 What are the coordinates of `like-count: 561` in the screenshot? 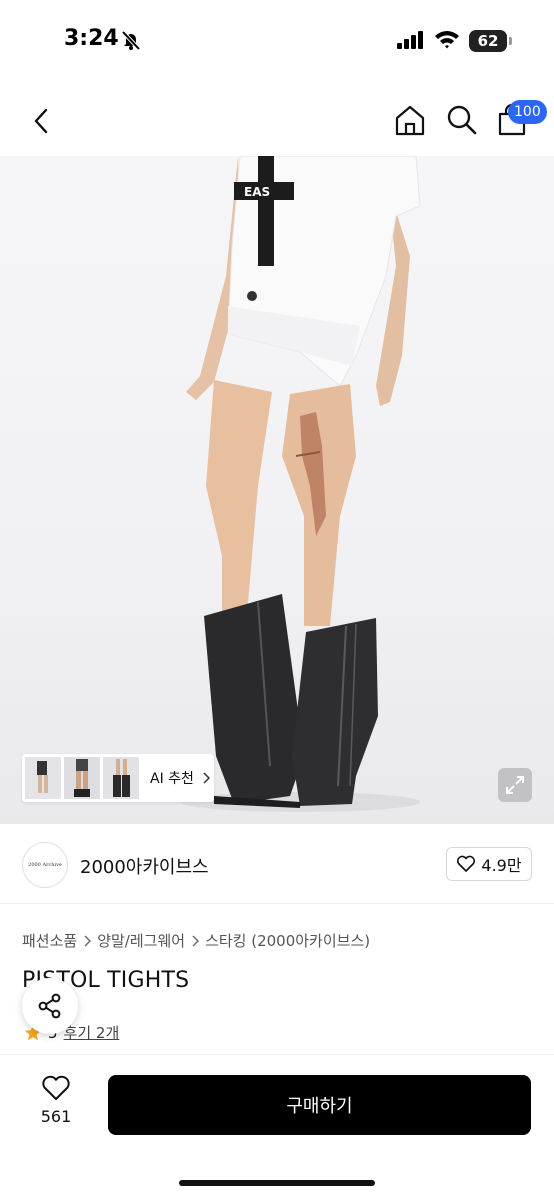 It's located at (56, 1116).